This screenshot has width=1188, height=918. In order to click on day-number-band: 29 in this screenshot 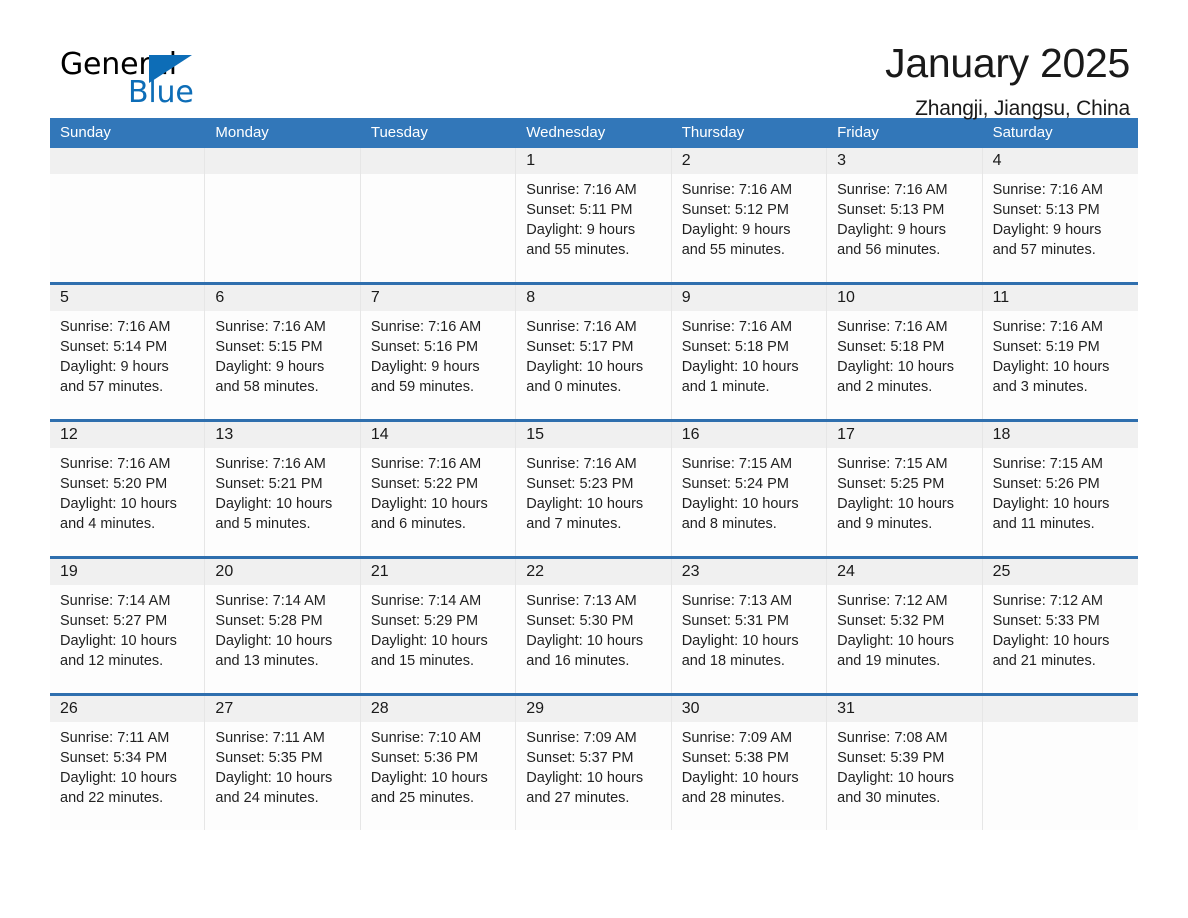, I will do `click(593, 709)`.